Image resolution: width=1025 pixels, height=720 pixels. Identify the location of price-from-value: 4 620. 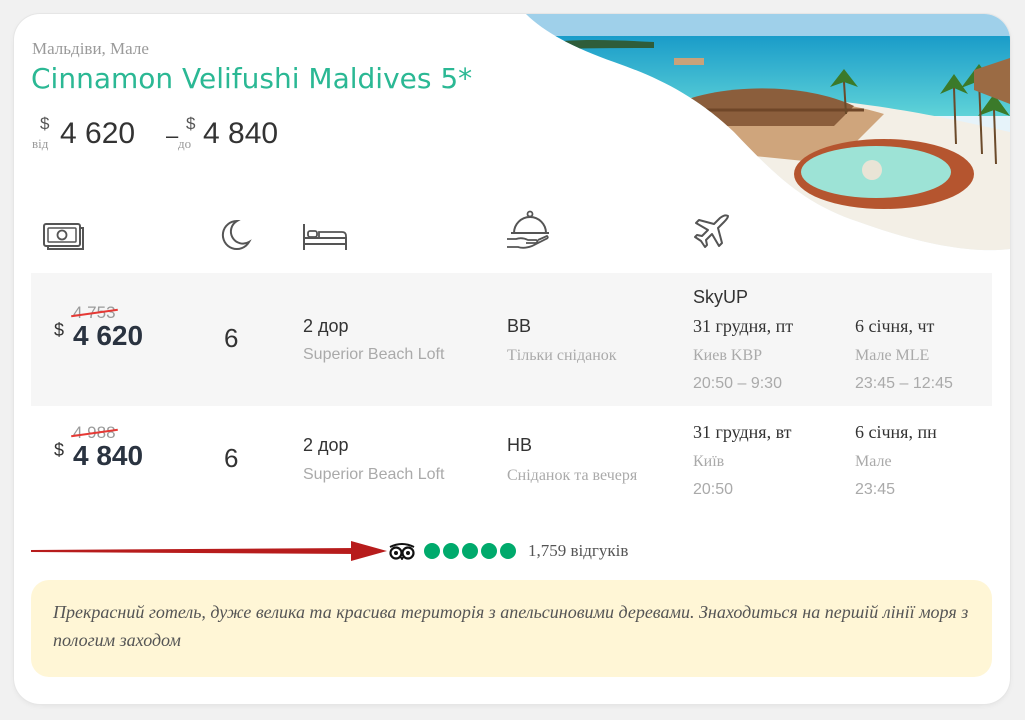
(98, 133).